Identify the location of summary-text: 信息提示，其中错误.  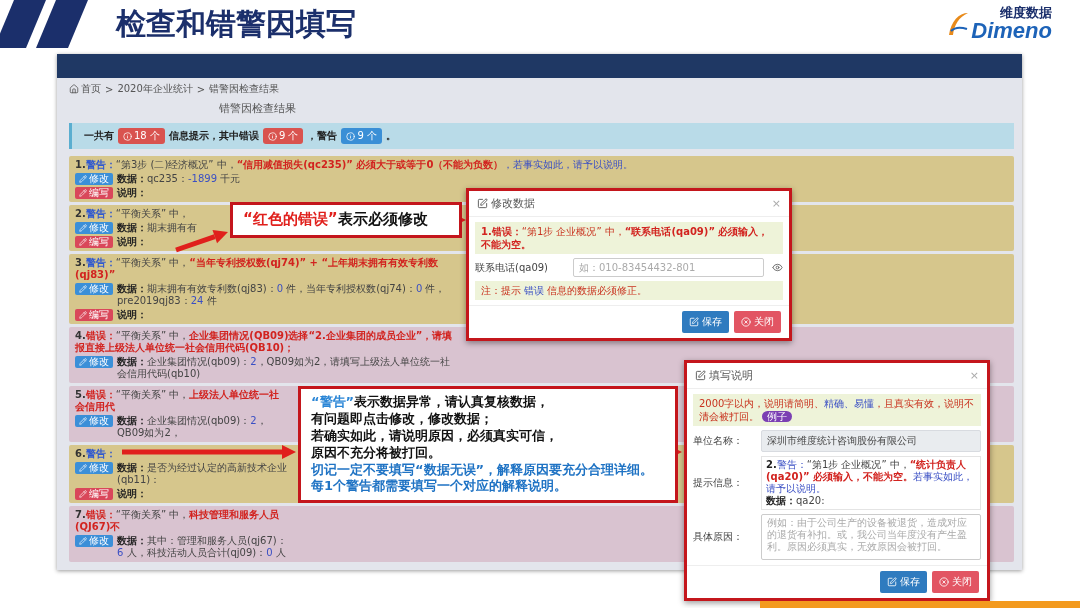
(213, 136).